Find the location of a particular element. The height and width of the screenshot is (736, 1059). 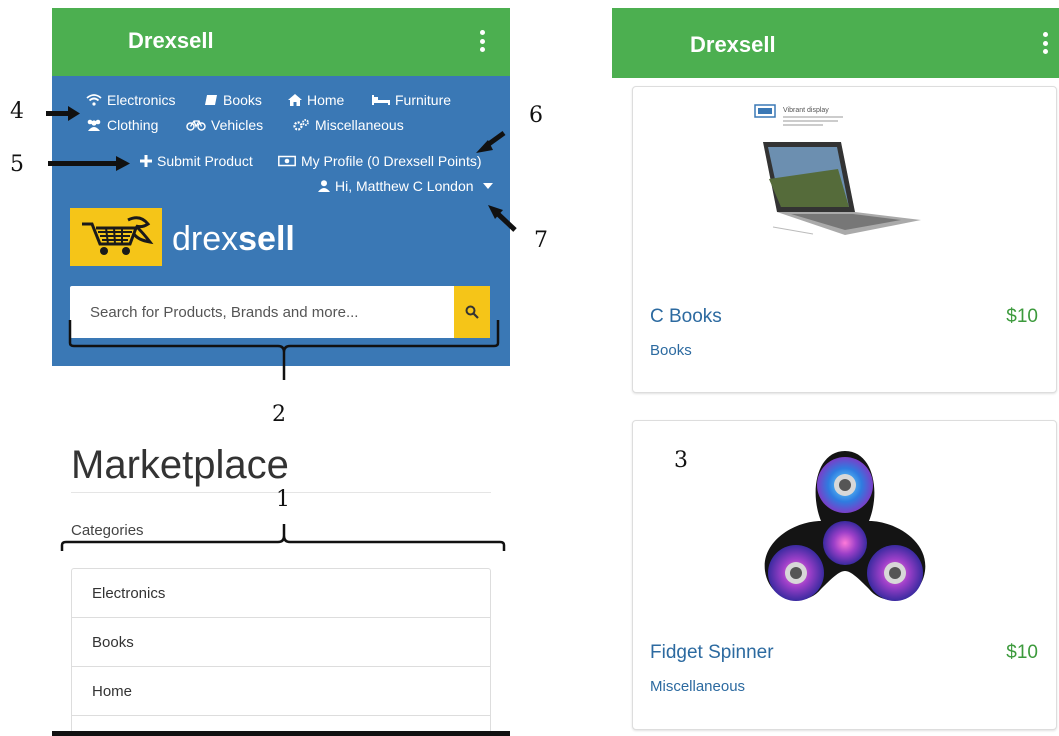

category-item-home: Home is located at coordinates (281, 691).